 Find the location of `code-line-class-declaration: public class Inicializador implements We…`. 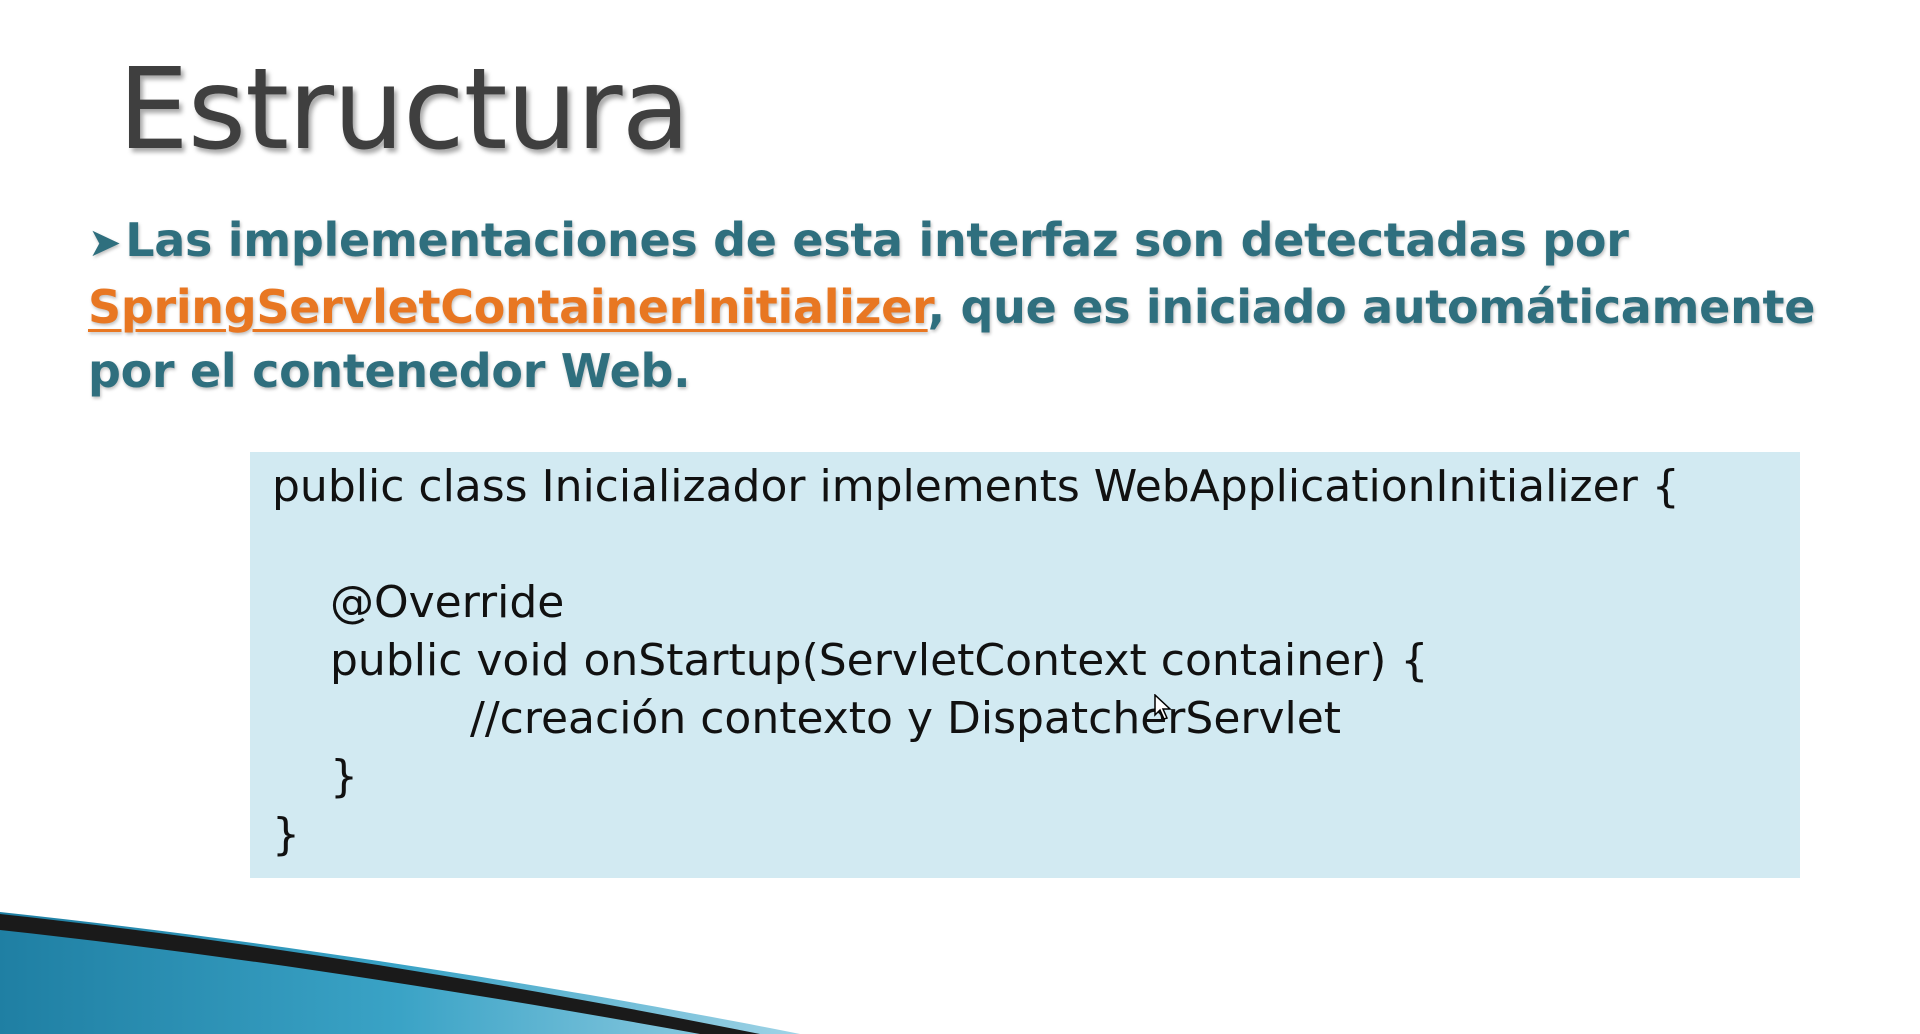

code-line-class-declaration: public class Inicializador implements We… is located at coordinates (976, 486).